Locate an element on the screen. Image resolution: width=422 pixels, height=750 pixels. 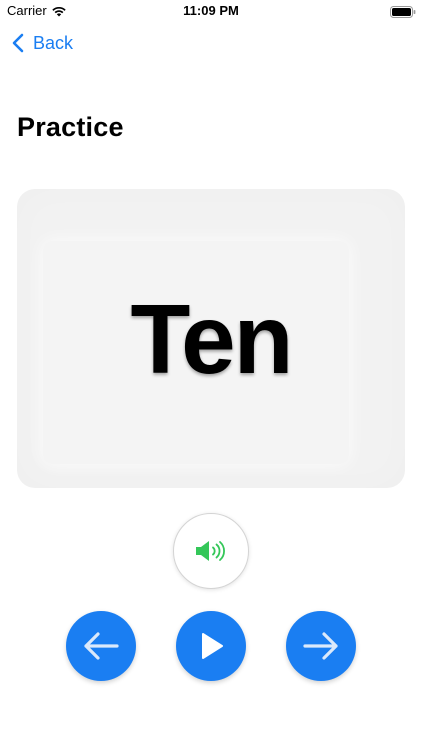
card-word: Ten is located at coordinates (212, 339).